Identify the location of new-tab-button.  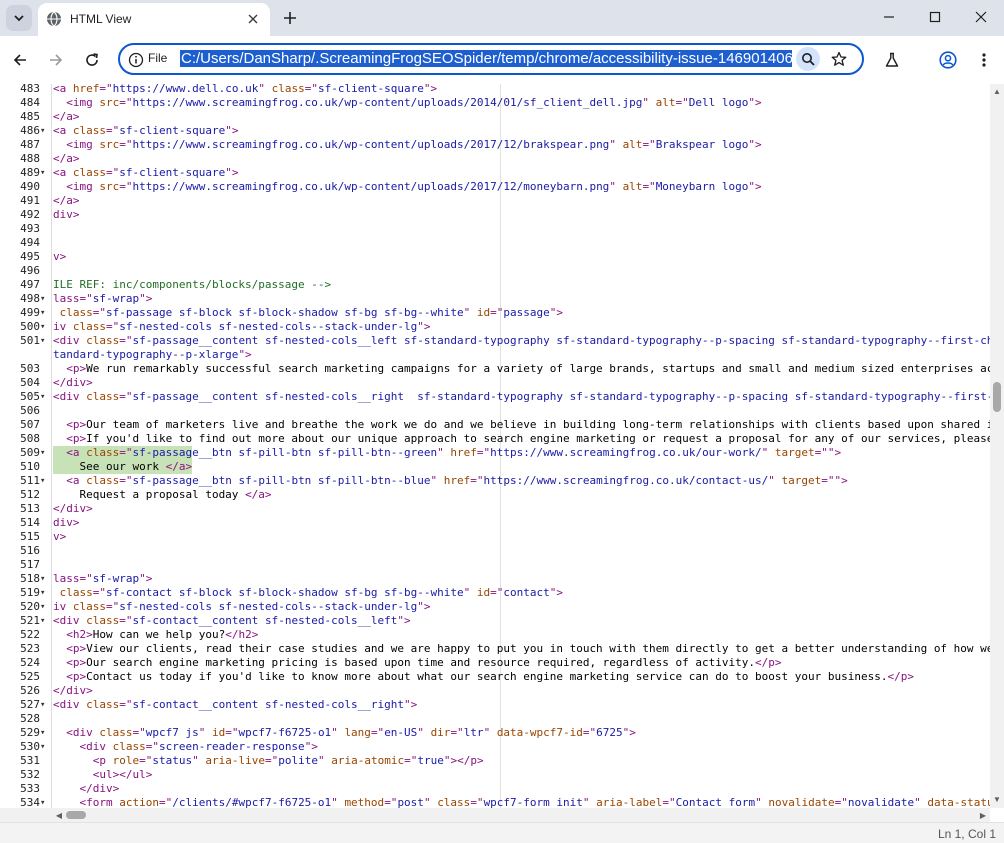
(290, 18).